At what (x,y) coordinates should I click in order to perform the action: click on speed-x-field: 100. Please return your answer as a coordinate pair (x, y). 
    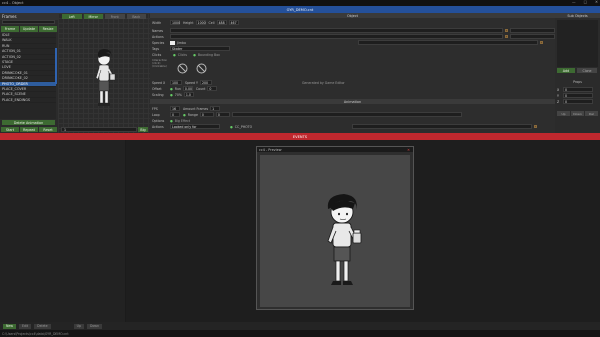
    Looking at the image, I should click on (176, 82).